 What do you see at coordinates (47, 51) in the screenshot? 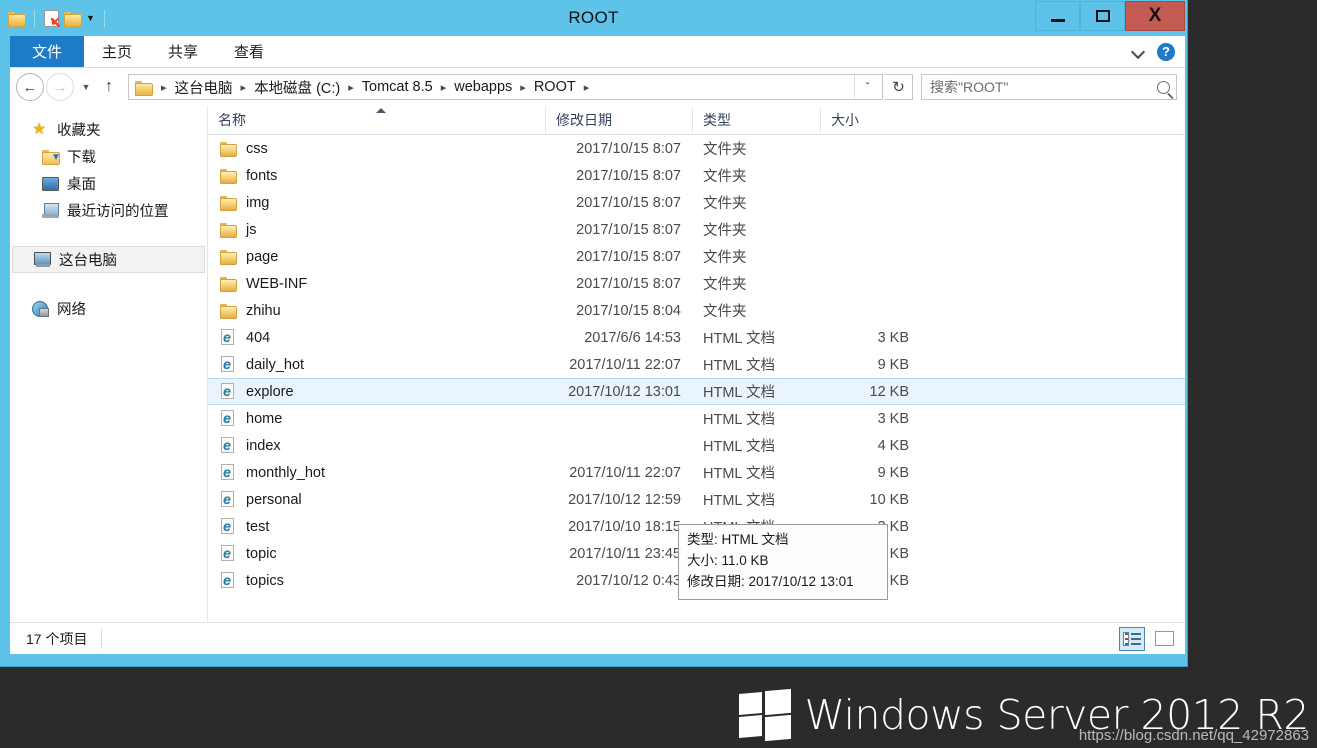
I see `tab-file: 文件` at bounding box center [47, 51].